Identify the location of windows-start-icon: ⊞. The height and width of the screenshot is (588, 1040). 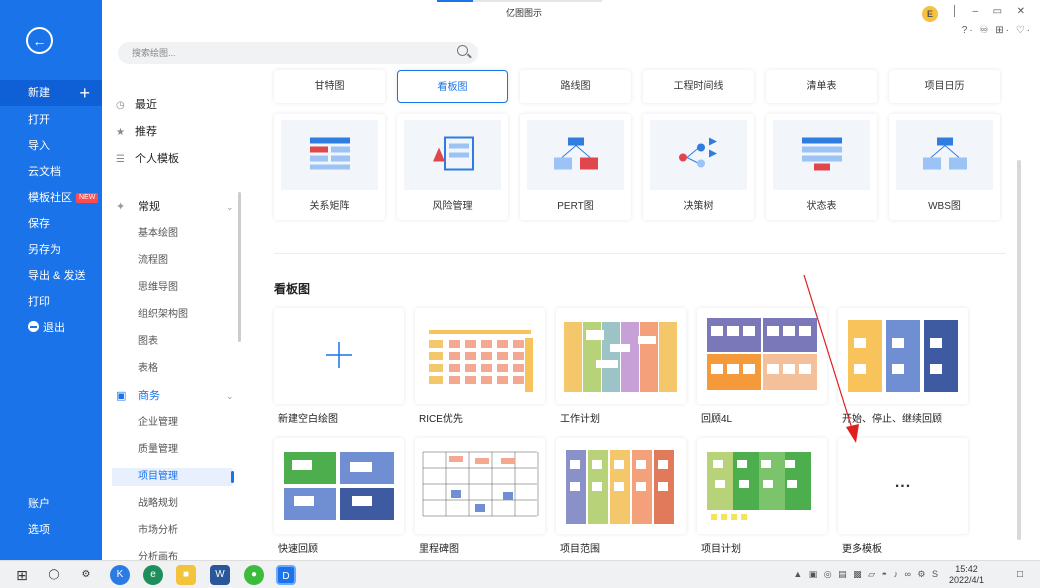
(22, 575).